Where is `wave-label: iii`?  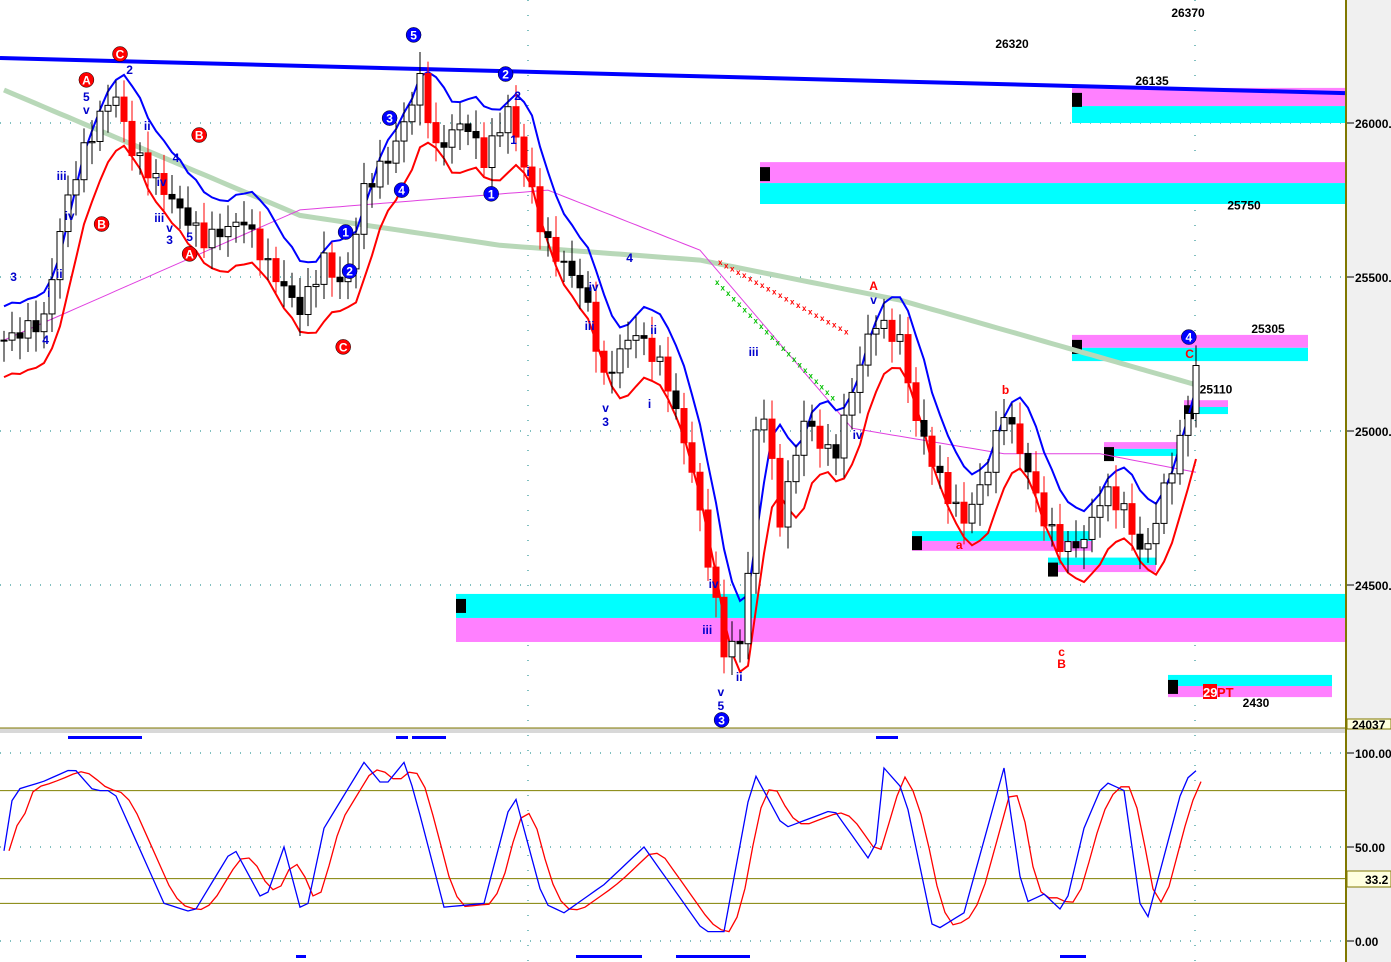 wave-label: iii is located at coordinates (590, 326).